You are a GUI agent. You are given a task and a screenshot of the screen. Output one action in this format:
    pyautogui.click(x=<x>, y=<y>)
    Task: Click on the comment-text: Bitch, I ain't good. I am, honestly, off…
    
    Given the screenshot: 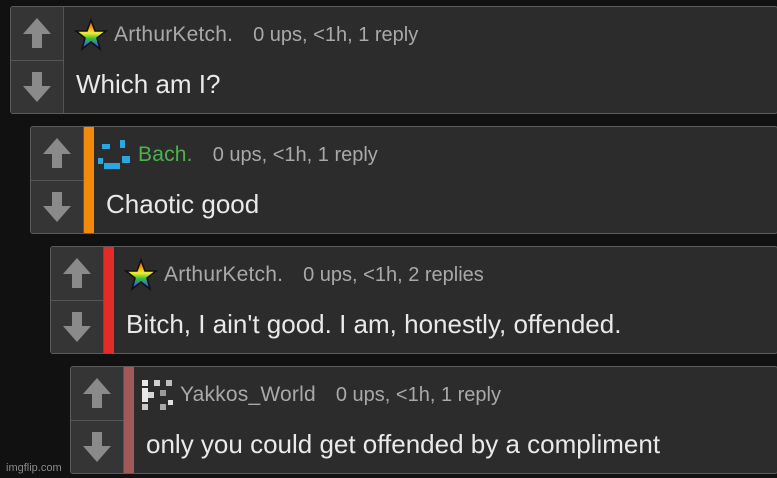 What is the action you would take?
    pyautogui.click(x=374, y=324)
    